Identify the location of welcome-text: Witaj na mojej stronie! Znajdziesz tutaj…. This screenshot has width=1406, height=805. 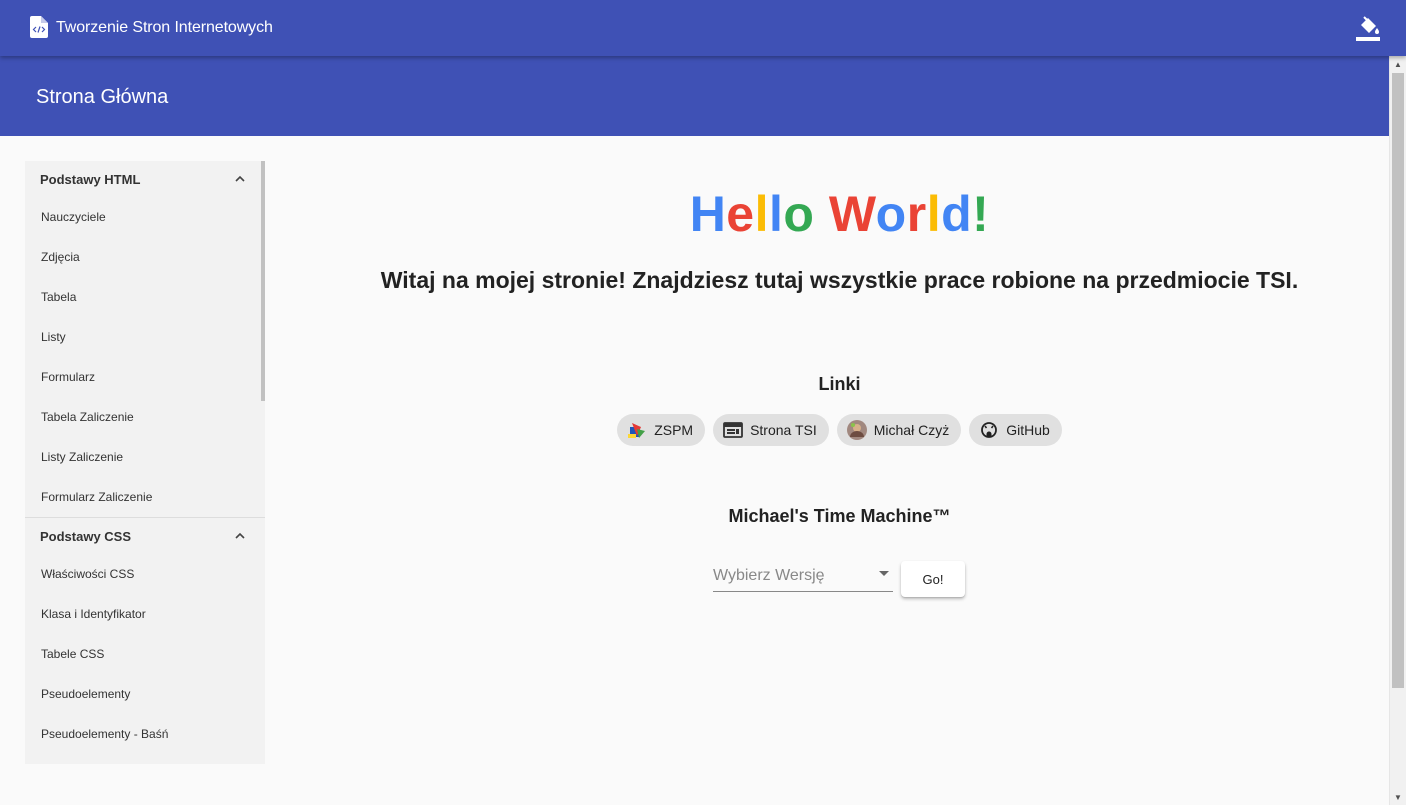
(839, 280).